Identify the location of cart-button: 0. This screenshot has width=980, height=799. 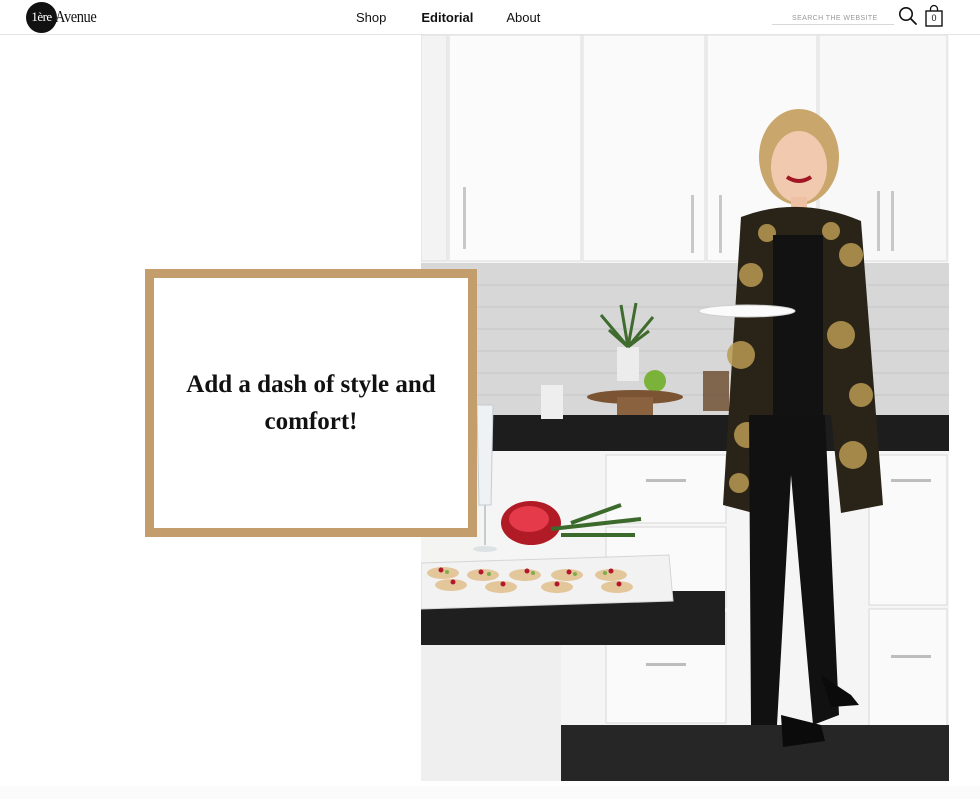
(934, 16).